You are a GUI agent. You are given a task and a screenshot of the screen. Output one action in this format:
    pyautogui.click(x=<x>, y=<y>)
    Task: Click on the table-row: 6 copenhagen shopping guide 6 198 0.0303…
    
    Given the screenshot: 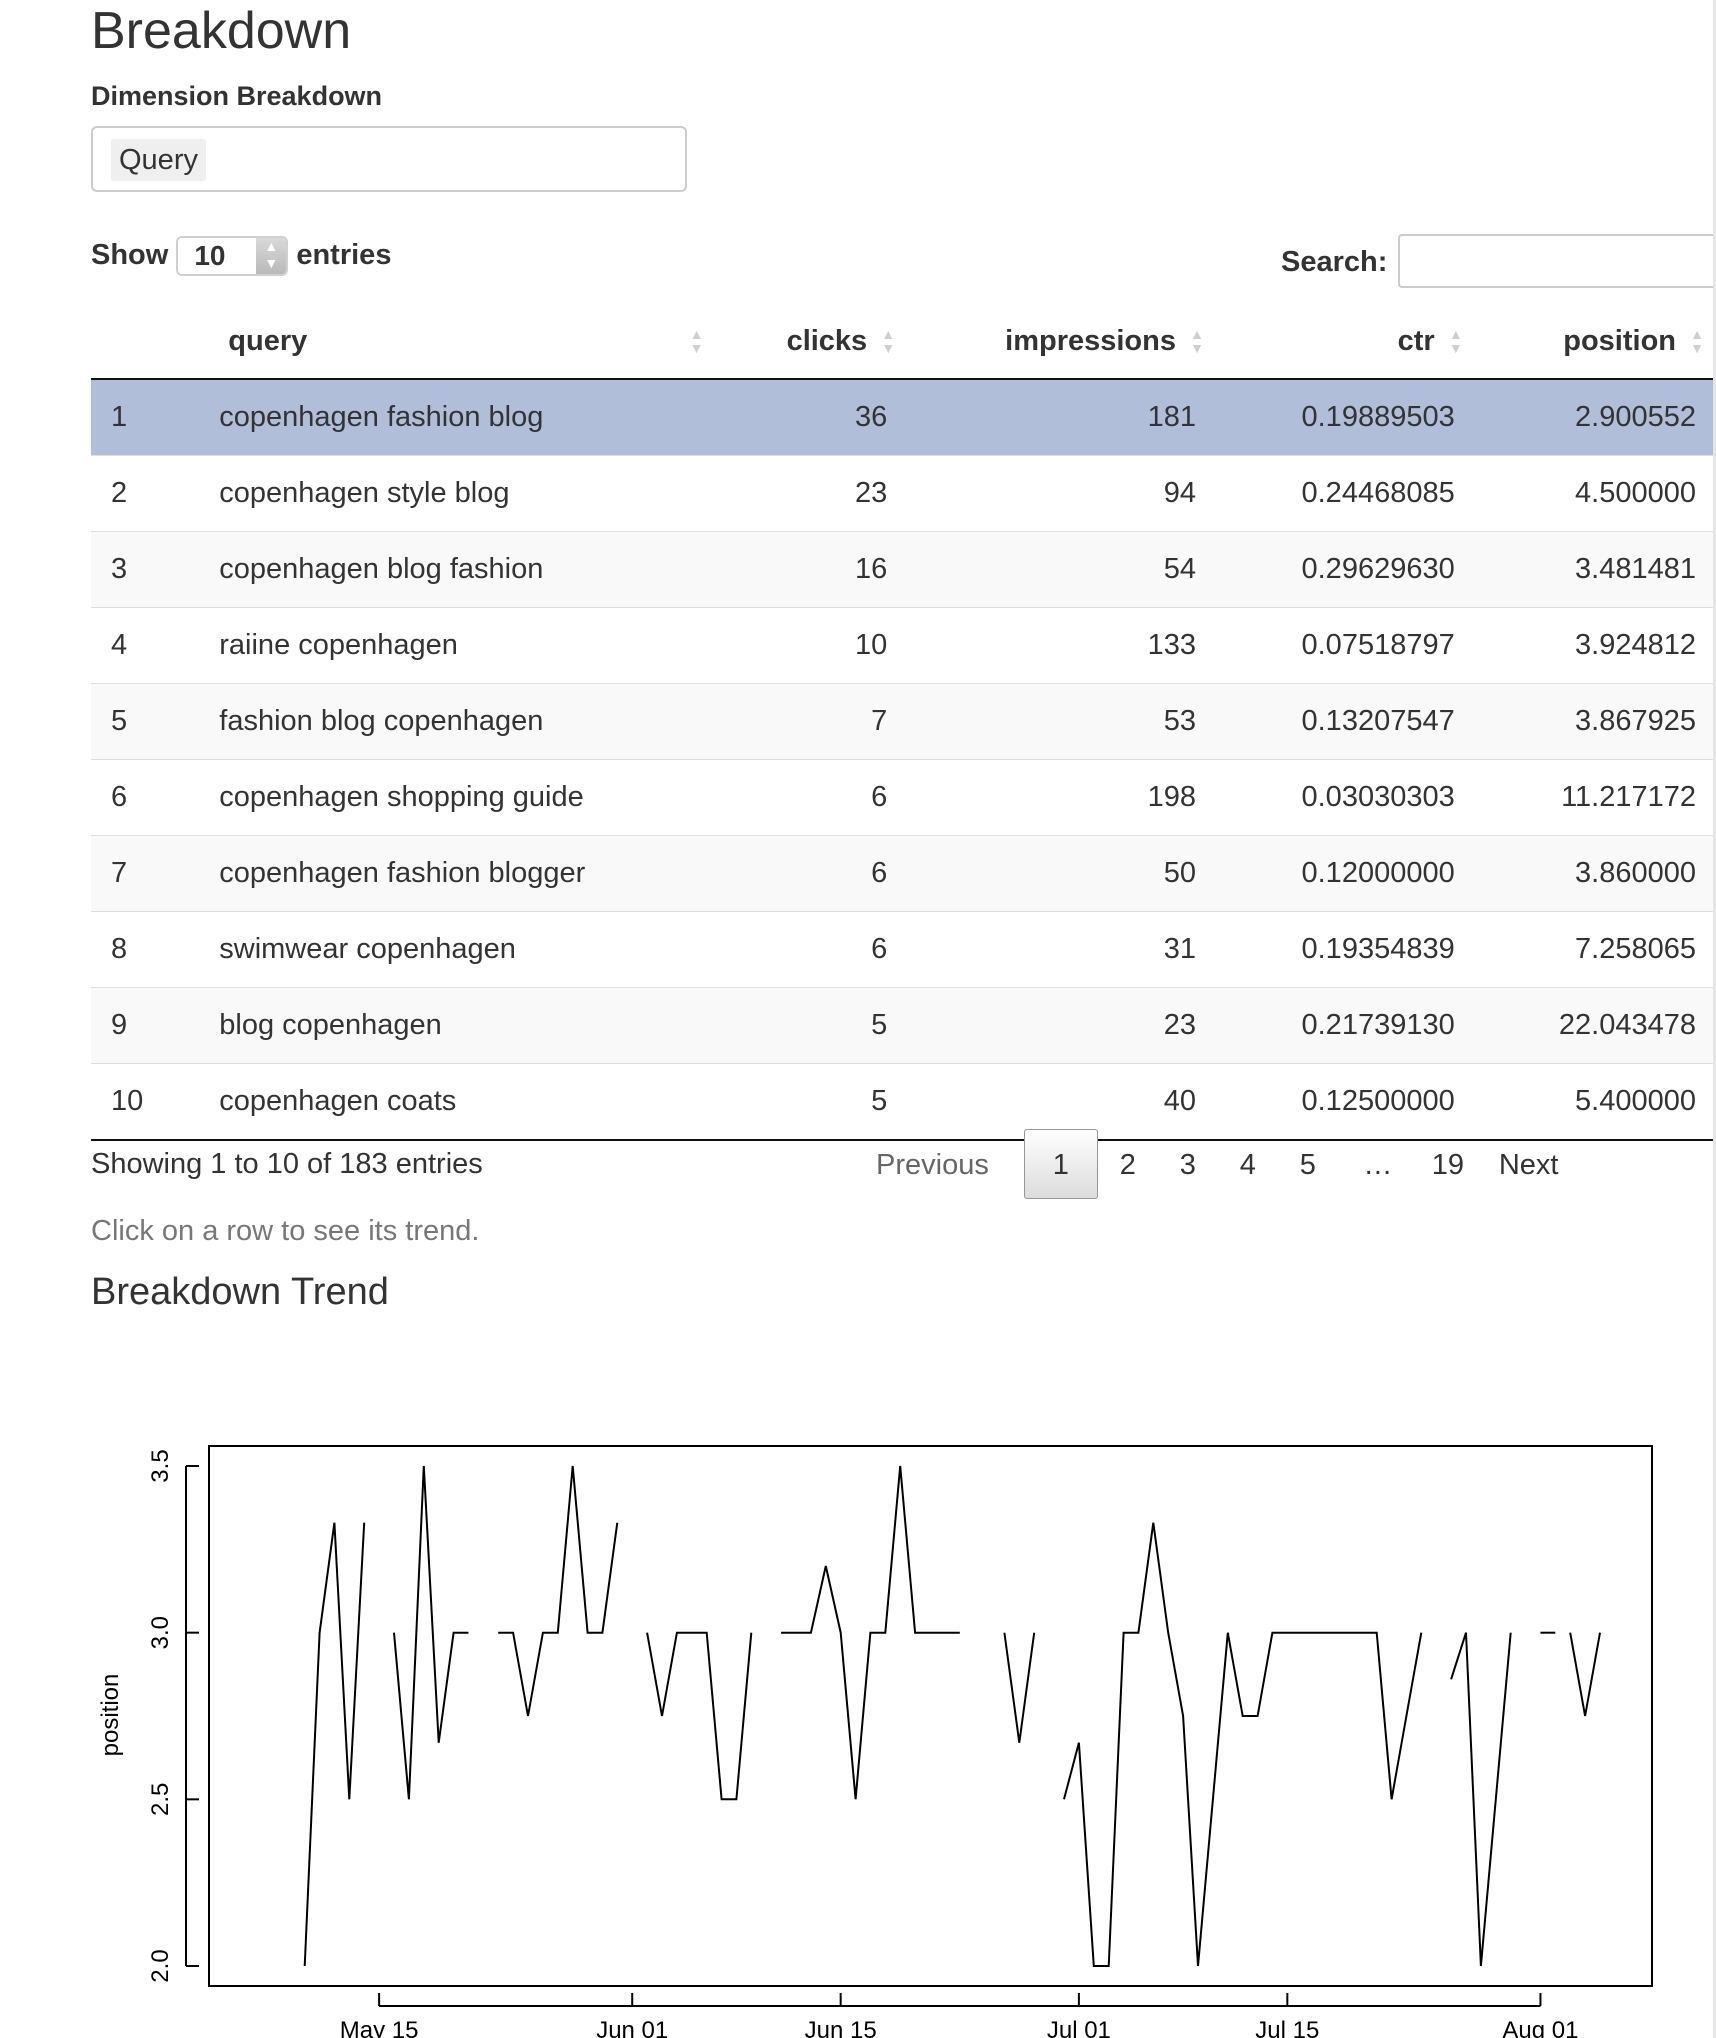 What is the action you would take?
    pyautogui.click(x=903, y=797)
    